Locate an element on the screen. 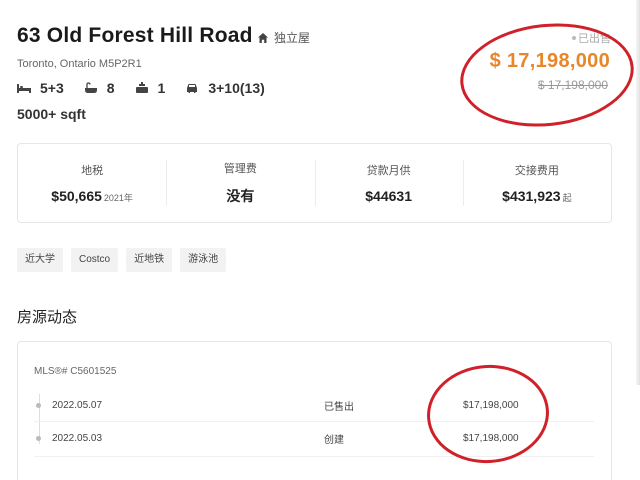  stat-value: $431,923 起 is located at coordinates (536, 196).